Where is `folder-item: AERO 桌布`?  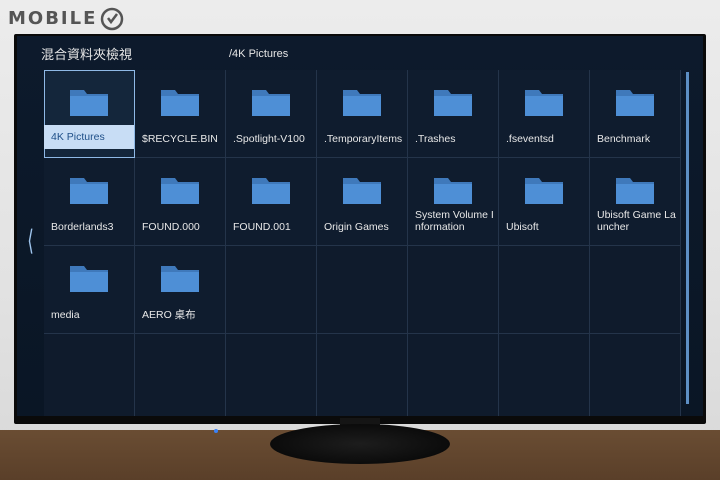
folder-item: AERO 桌布 is located at coordinates (180, 290).